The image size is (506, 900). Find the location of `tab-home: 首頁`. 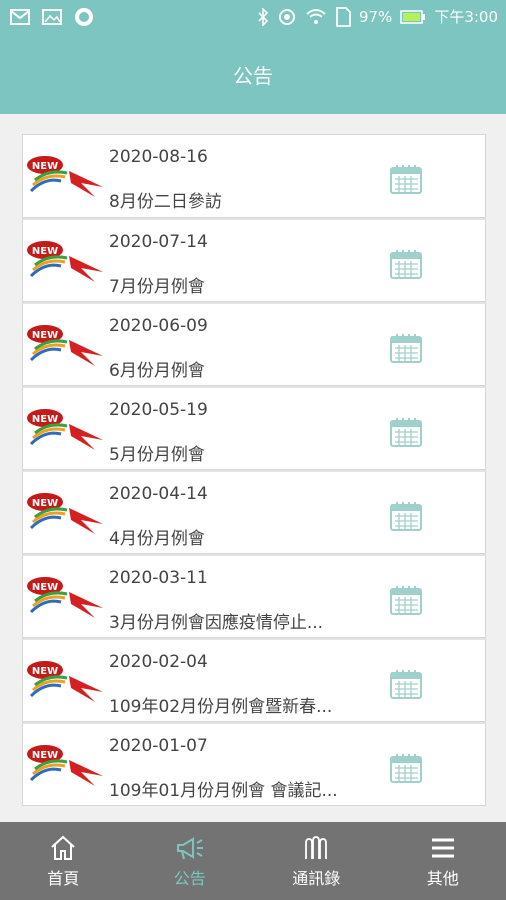

tab-home: 首頁 is located at coordinates (63, 861).